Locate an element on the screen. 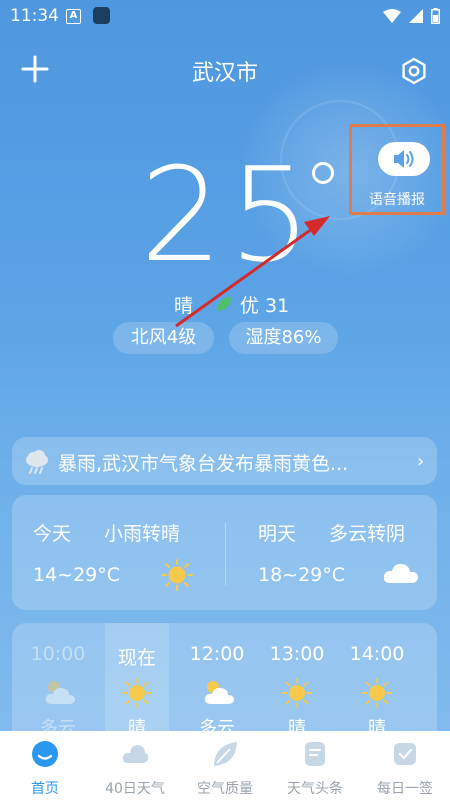 This screenshot has height=800, width=450. battery-icon is located at coordinates (435, 16).